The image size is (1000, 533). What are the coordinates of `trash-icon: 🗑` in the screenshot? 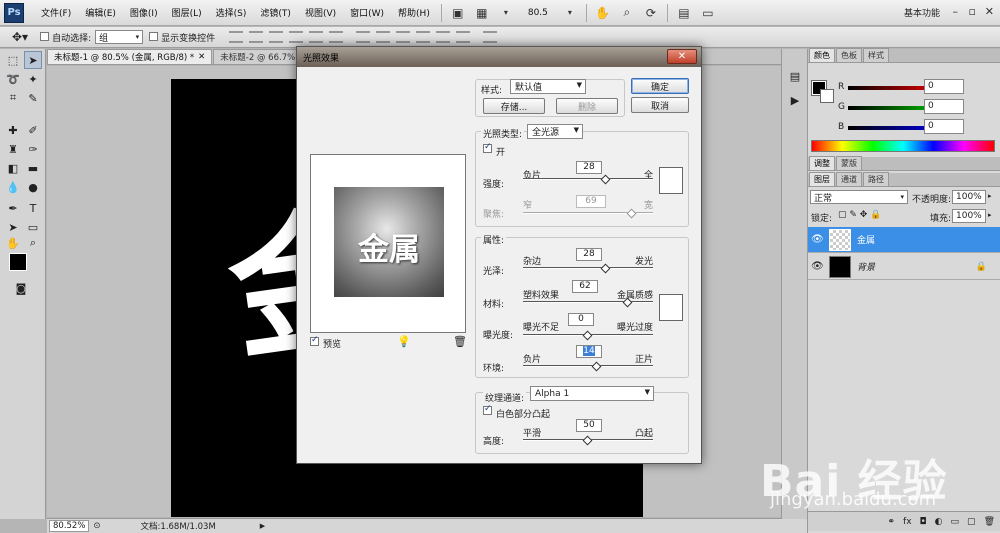 It's located at (460, 341).